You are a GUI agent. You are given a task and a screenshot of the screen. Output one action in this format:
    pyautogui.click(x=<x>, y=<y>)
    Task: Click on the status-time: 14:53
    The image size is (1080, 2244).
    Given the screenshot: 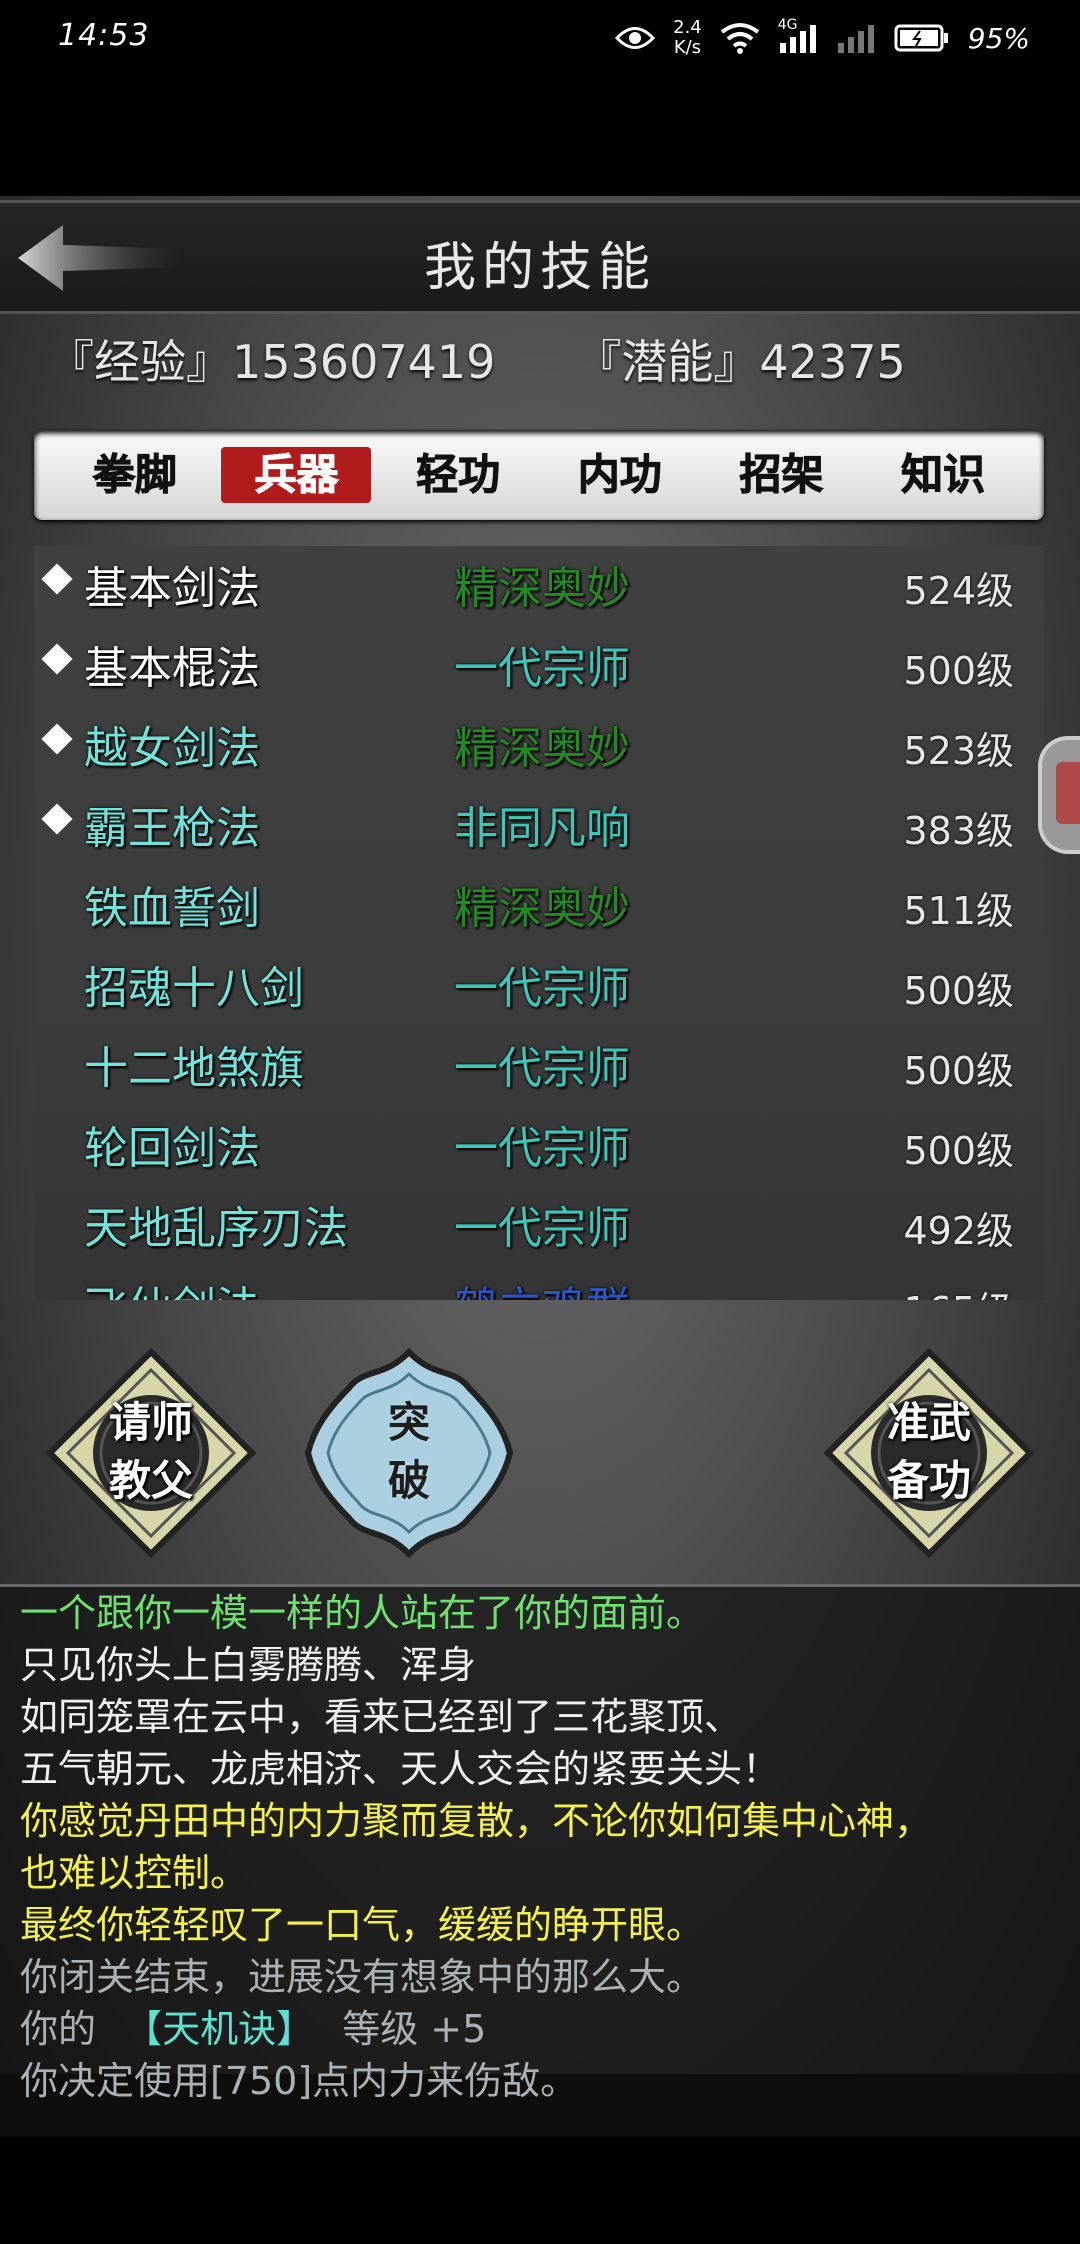 What is the action you would take?
    pyautogui.click(x=104, y=35)
    